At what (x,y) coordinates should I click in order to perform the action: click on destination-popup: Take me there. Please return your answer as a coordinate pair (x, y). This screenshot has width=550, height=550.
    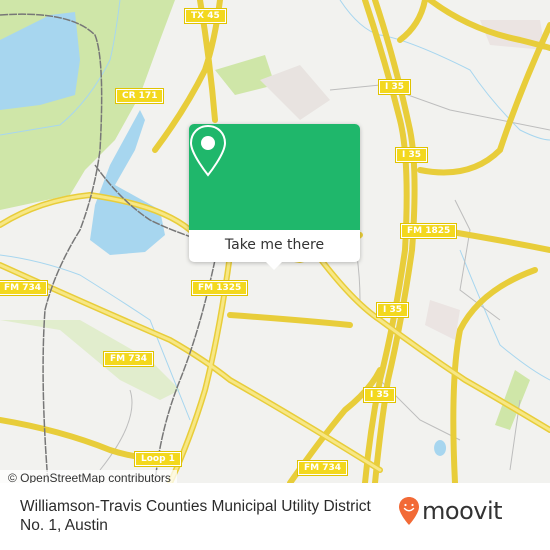
    Looking at the image, I should click on (274, 197).